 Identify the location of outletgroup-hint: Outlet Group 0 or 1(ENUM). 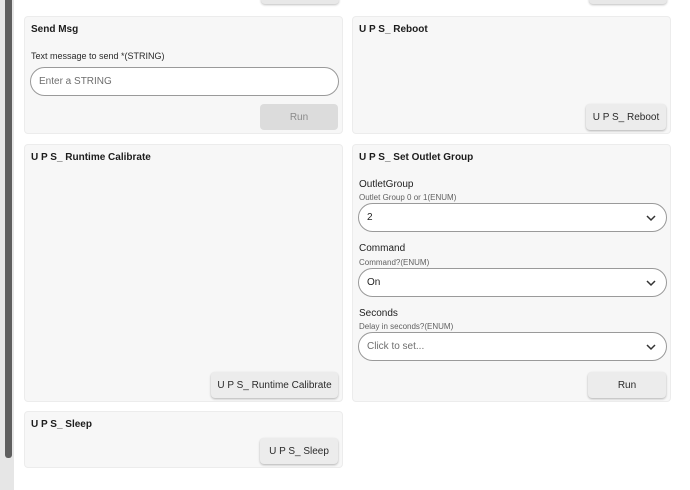
(408, 197).